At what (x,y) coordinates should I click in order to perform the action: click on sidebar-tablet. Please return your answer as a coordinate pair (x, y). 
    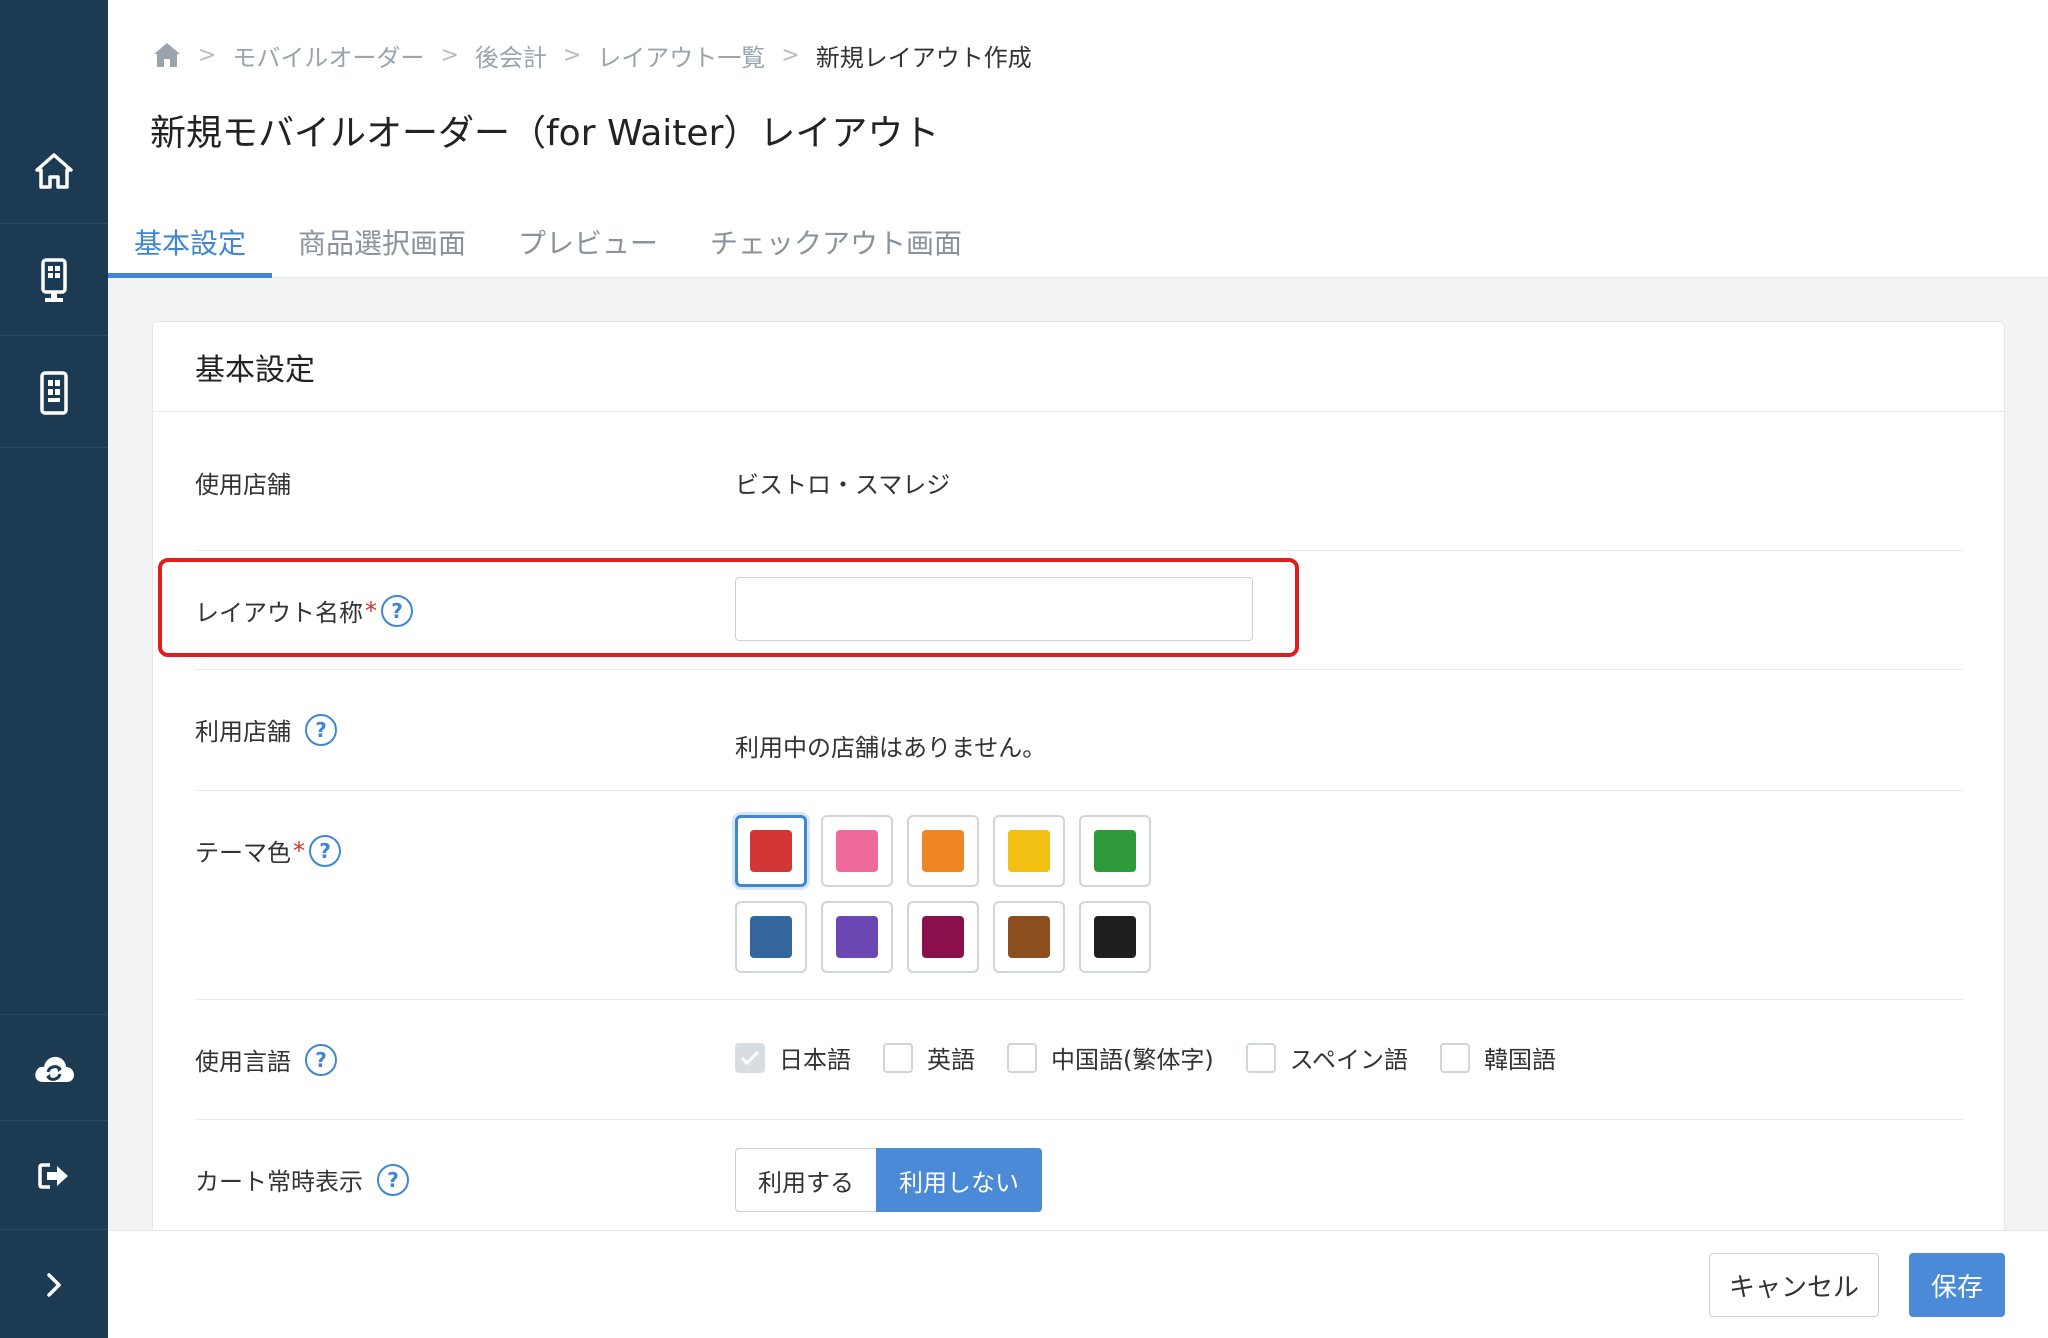
    Looking at the image, I should click on (54, 393).